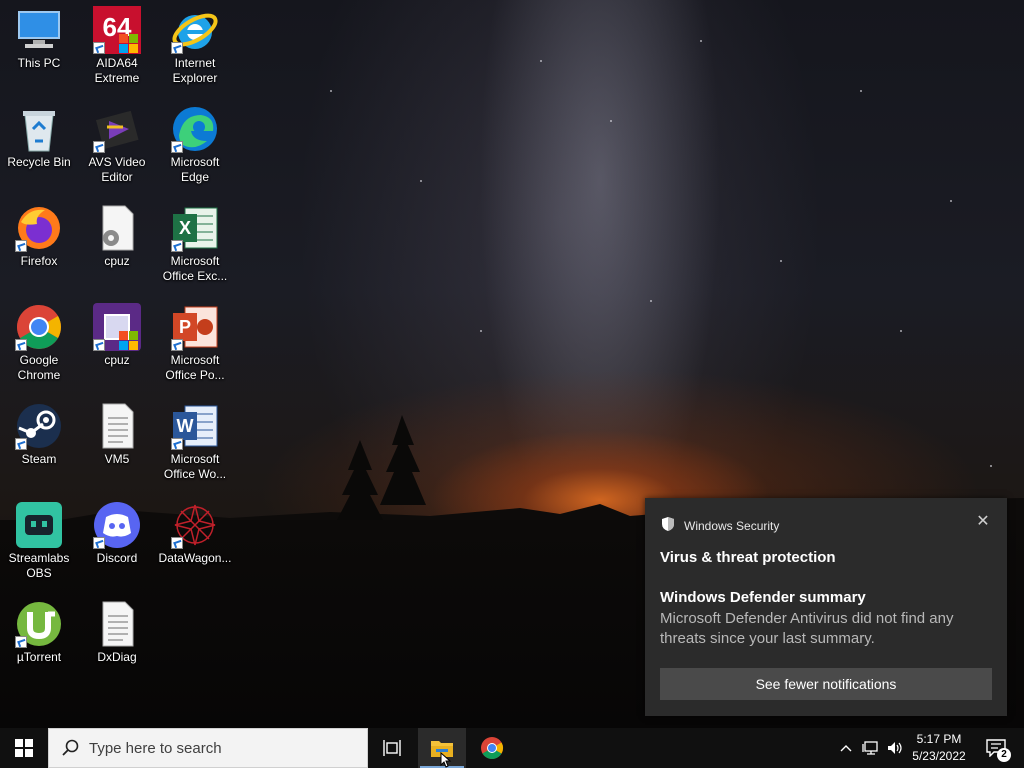 Image resolution: width=1024 pixels, height=768 pixels. I want to click on search-icon, so click(70, 747).